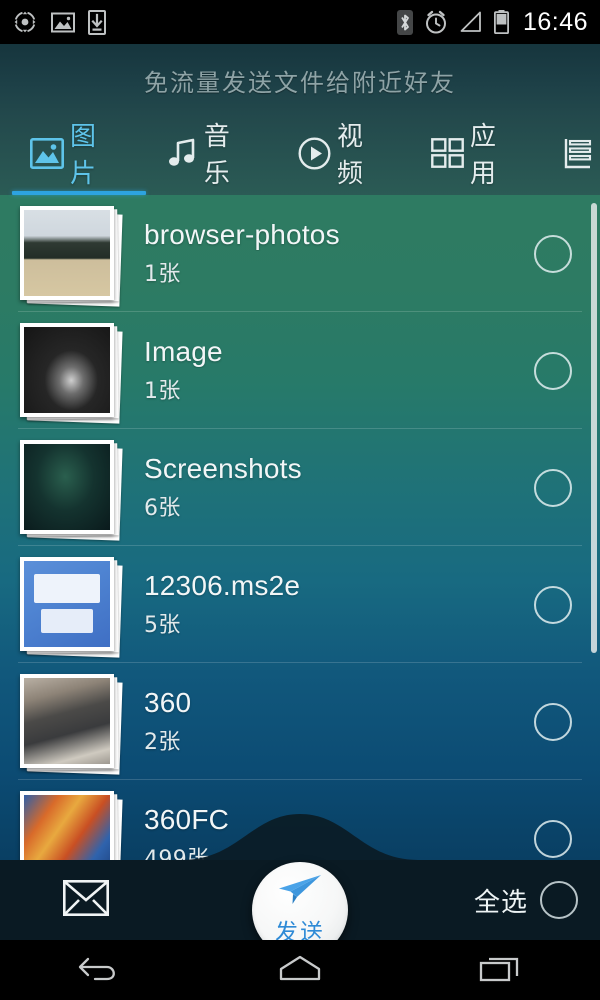 This screenshot has height=1000, width=600. Describe the element at coordinates (339, 604) in the screenshot. I see `list-item-text: 12306.ms2e 5张` at that location.